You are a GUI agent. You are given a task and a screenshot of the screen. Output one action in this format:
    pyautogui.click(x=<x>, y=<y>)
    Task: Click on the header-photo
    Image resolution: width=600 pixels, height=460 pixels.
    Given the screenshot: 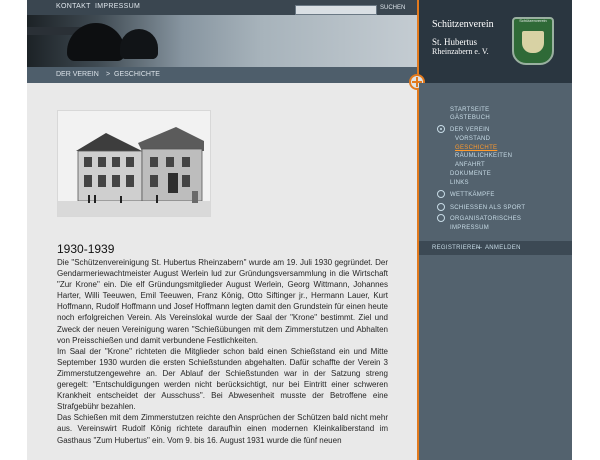 What is the action you would take?
    pyautogui.click(x=222, y=41)
    